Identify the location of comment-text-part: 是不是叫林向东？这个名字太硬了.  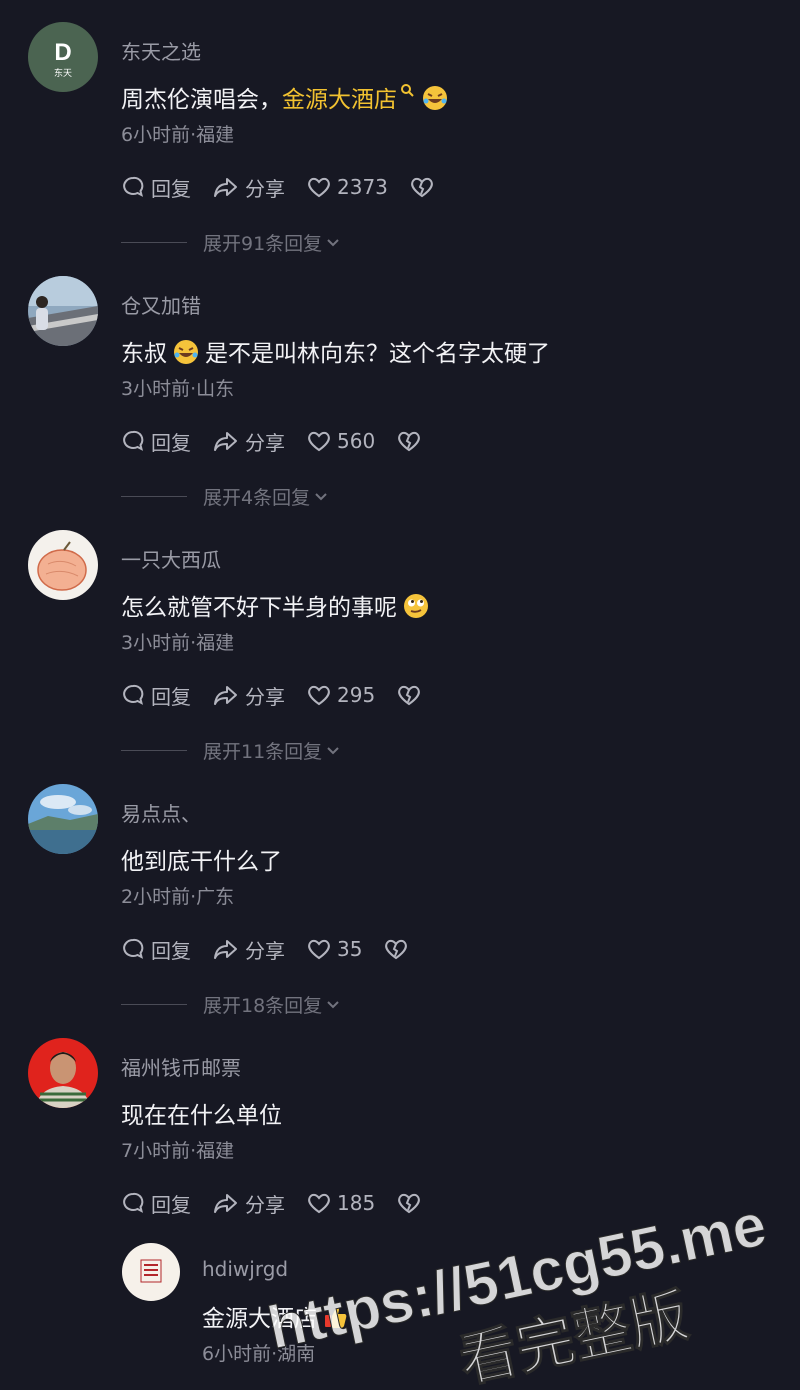
(377, 354).